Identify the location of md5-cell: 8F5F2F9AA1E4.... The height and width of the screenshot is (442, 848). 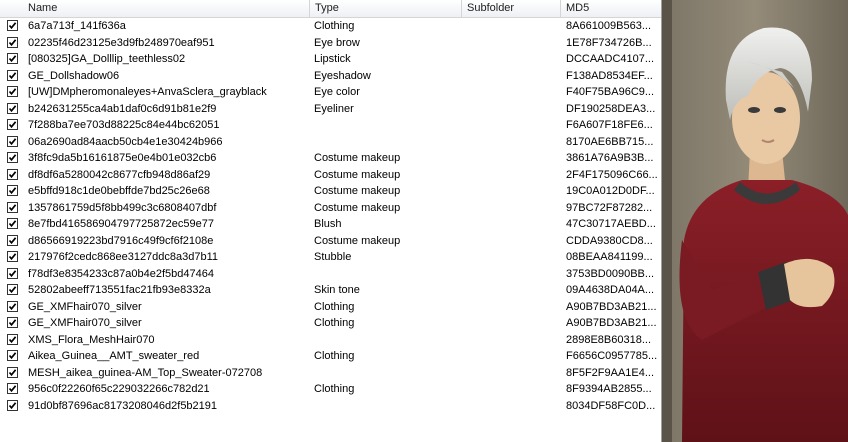
(610, 372).